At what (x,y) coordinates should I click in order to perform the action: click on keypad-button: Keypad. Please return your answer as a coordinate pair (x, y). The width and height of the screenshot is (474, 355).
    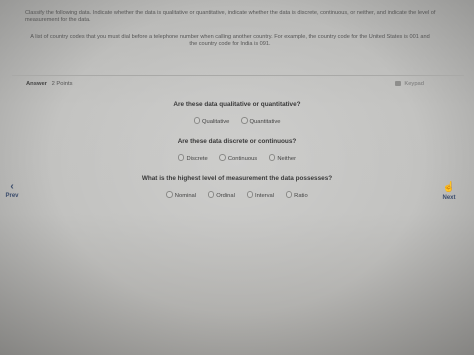
    Looking at the image, I should click on (409, 84).